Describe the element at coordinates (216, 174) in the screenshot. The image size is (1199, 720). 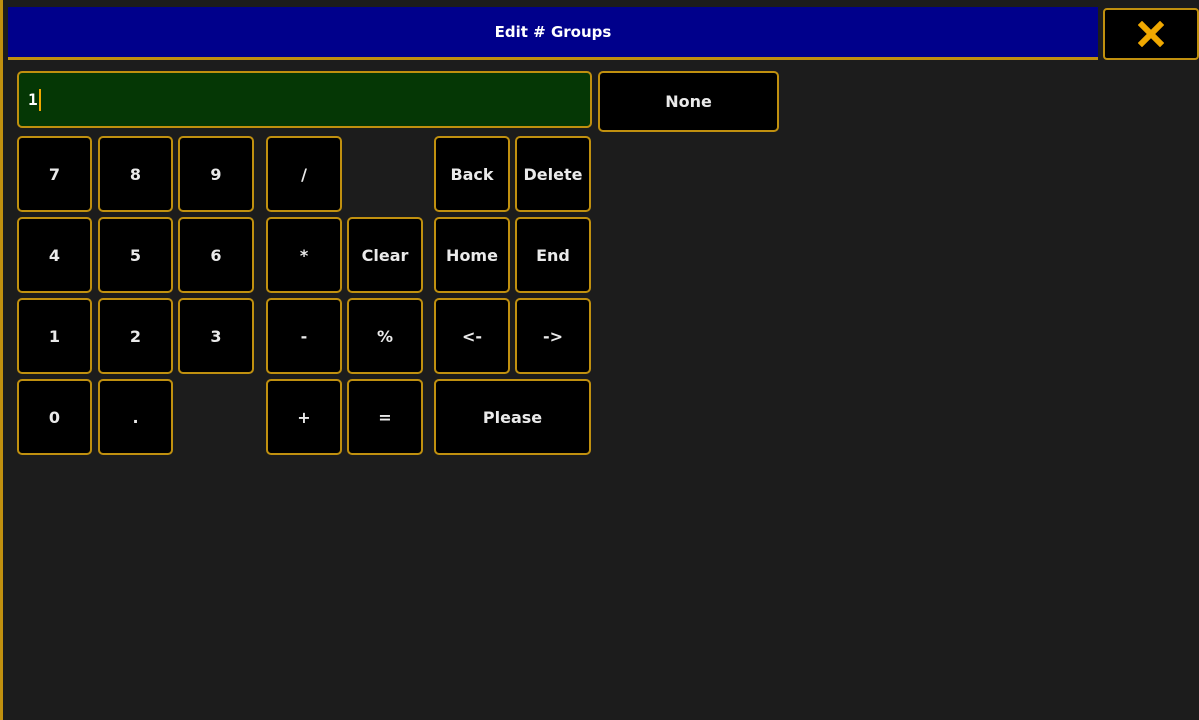
I see `key-9: 9` at that location.